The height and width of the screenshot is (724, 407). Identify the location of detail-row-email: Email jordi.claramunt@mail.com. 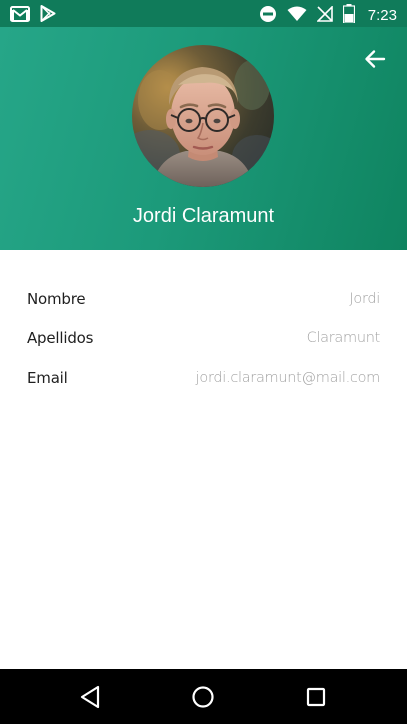
(203, 379).